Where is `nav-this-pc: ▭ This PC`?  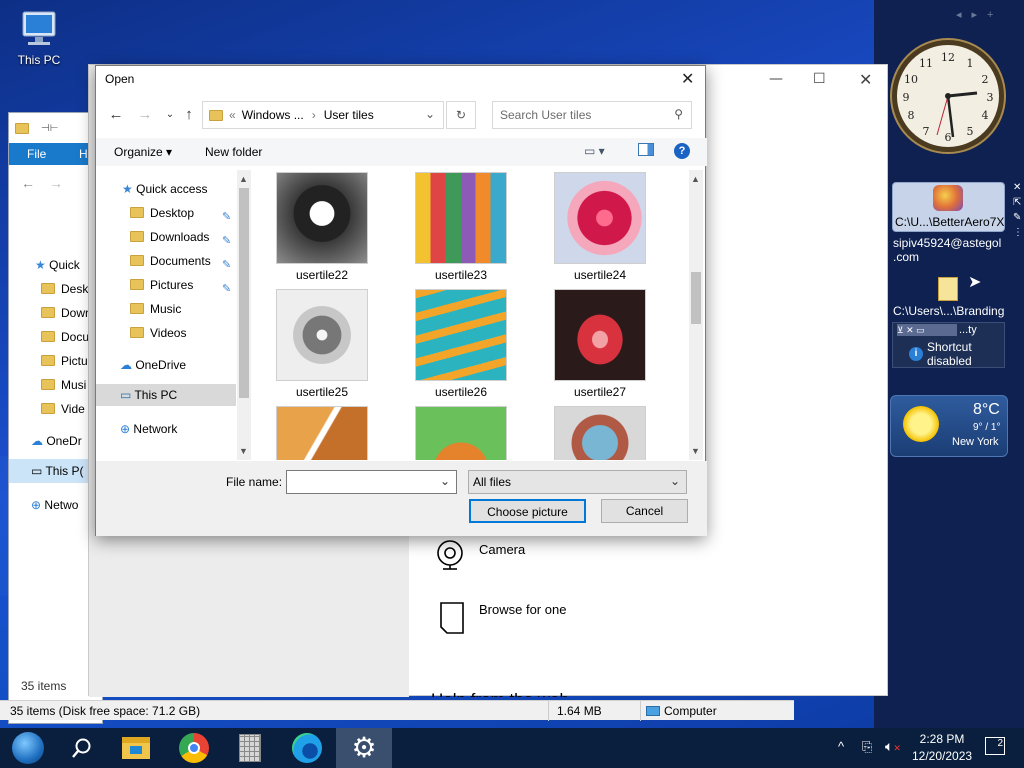 nav-this-pc: ▭ This PC is located at coordinates (166, 395).